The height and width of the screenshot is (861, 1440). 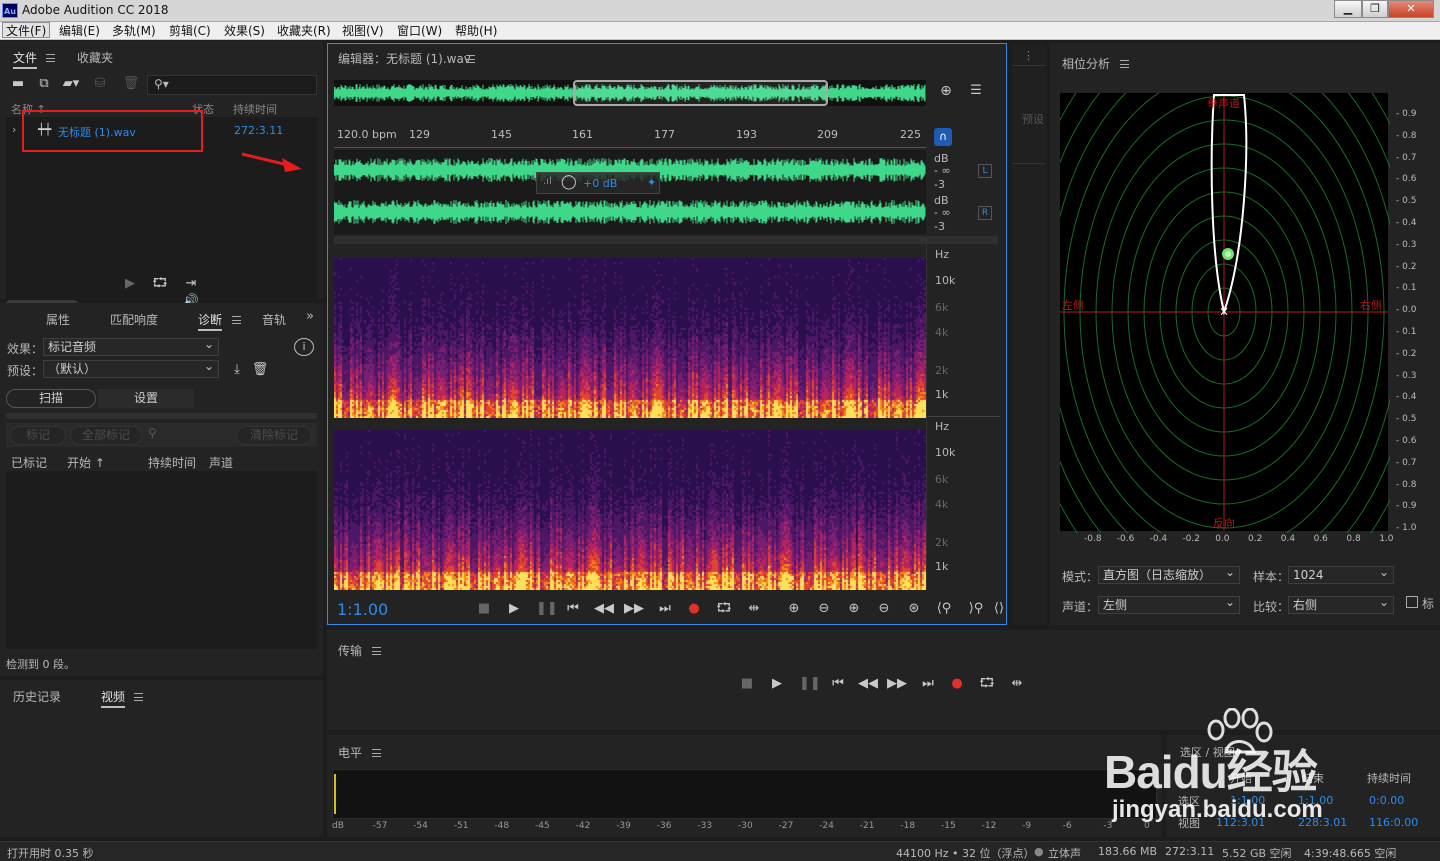 What do you see at coordinates (943, 137) in the screenshot?
I see `snap-magnet-icon: ∩` at bounding box center [943, 137].